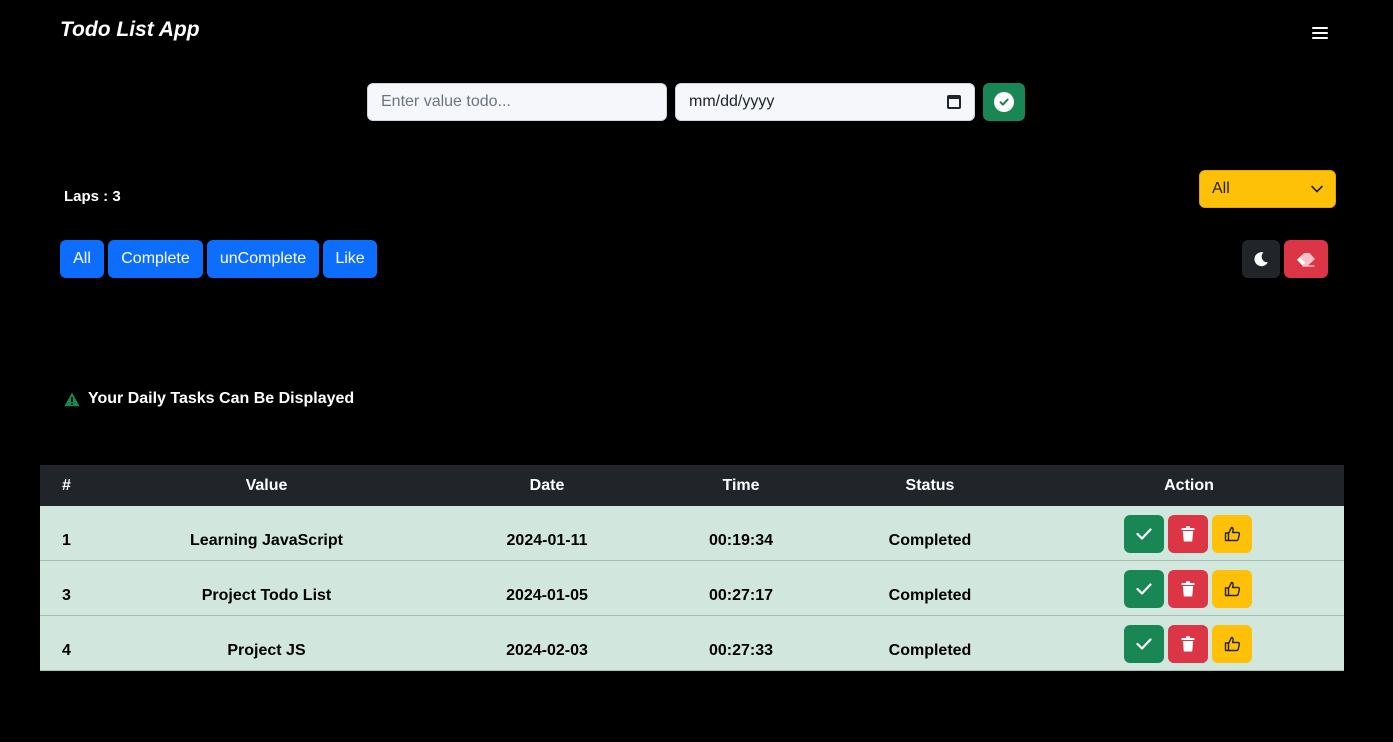 The image size is (1393, 742). What do you see at coordinates (741, 595) in the screenshot?
I see `row-time: 00:27:17` at bounding box center [741, 595].